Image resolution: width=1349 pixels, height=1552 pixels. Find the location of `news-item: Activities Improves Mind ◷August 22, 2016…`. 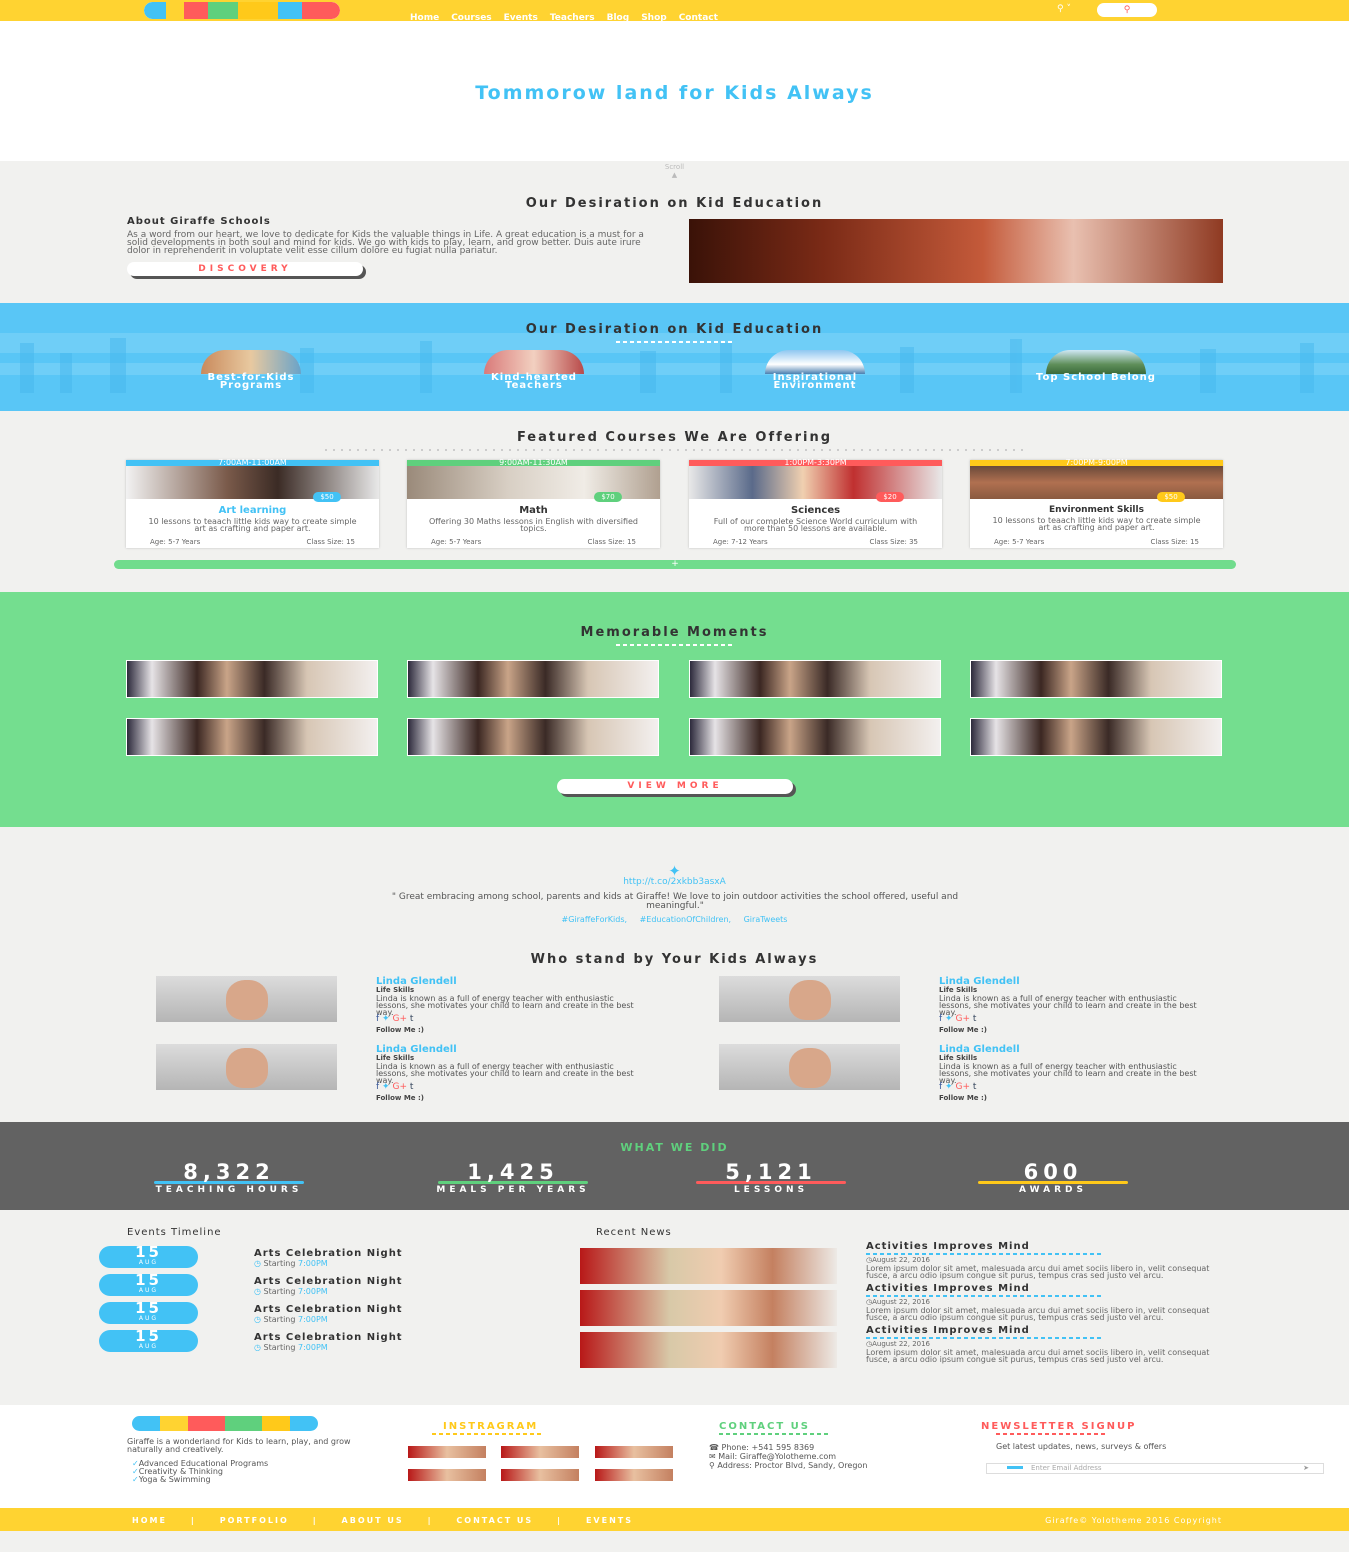

news-item: Activities Improves Mind ◷August 22, 2016… is located at coordinates (1046, 1260).